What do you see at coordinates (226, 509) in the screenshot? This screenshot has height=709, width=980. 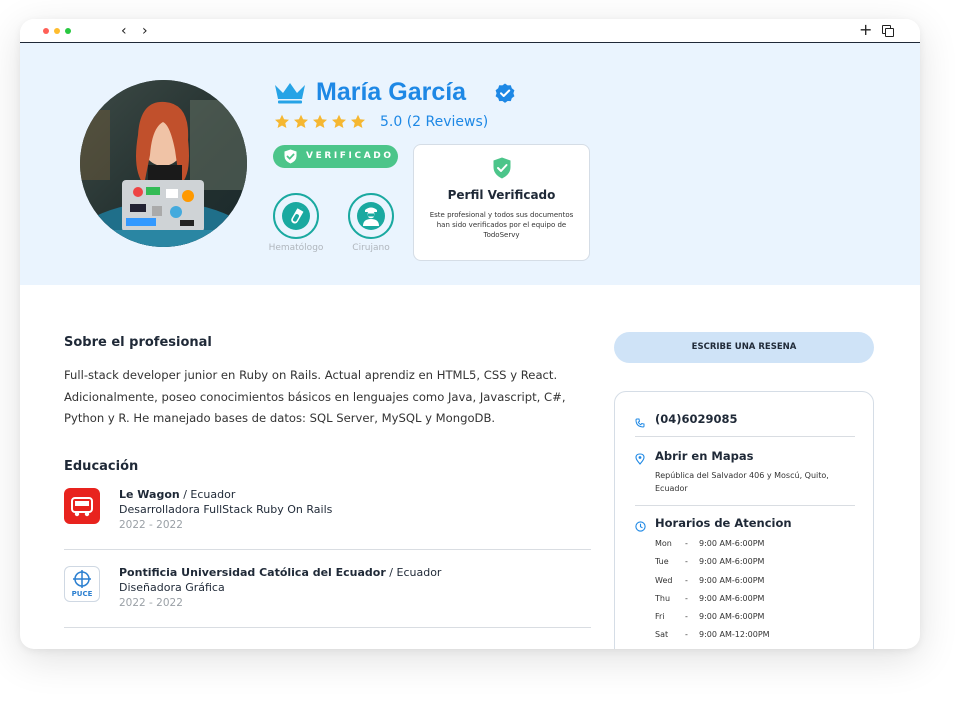 I see `education-degree: Desarrolladora FullStack Ruby On Rails` at bounding box center [226, 509].